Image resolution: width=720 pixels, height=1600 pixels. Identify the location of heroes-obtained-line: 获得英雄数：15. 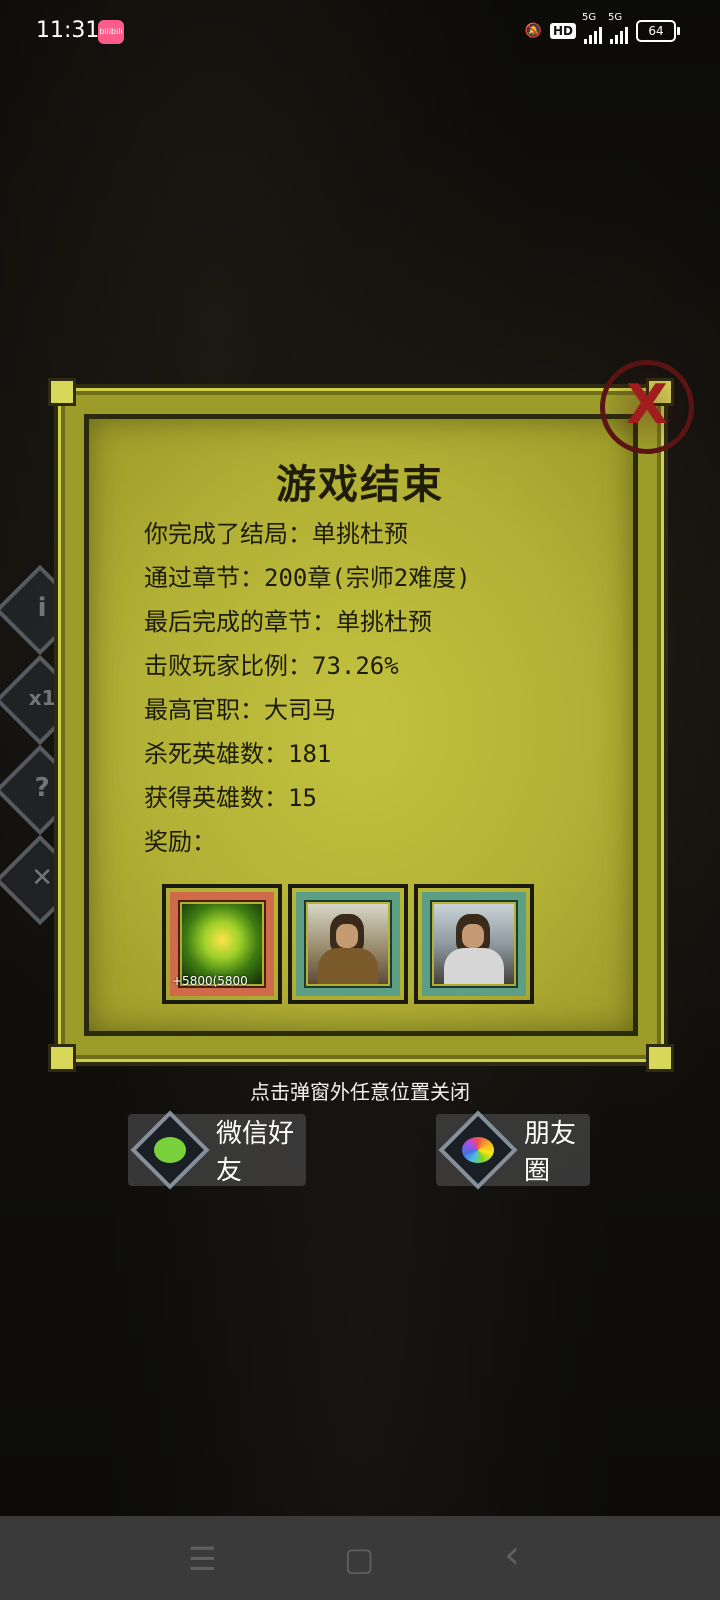
(230, 798).